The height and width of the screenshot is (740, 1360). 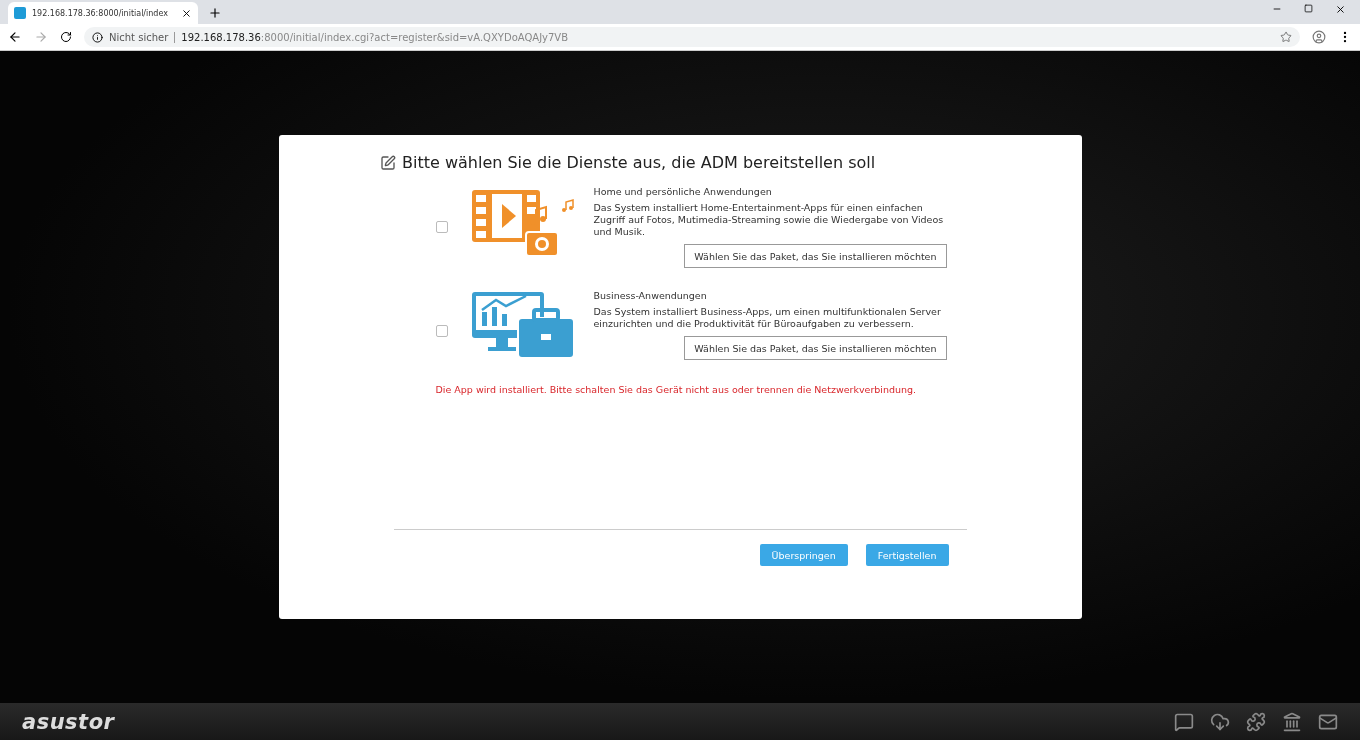 I want to click on star-icon, so click(x=1286, y=37).